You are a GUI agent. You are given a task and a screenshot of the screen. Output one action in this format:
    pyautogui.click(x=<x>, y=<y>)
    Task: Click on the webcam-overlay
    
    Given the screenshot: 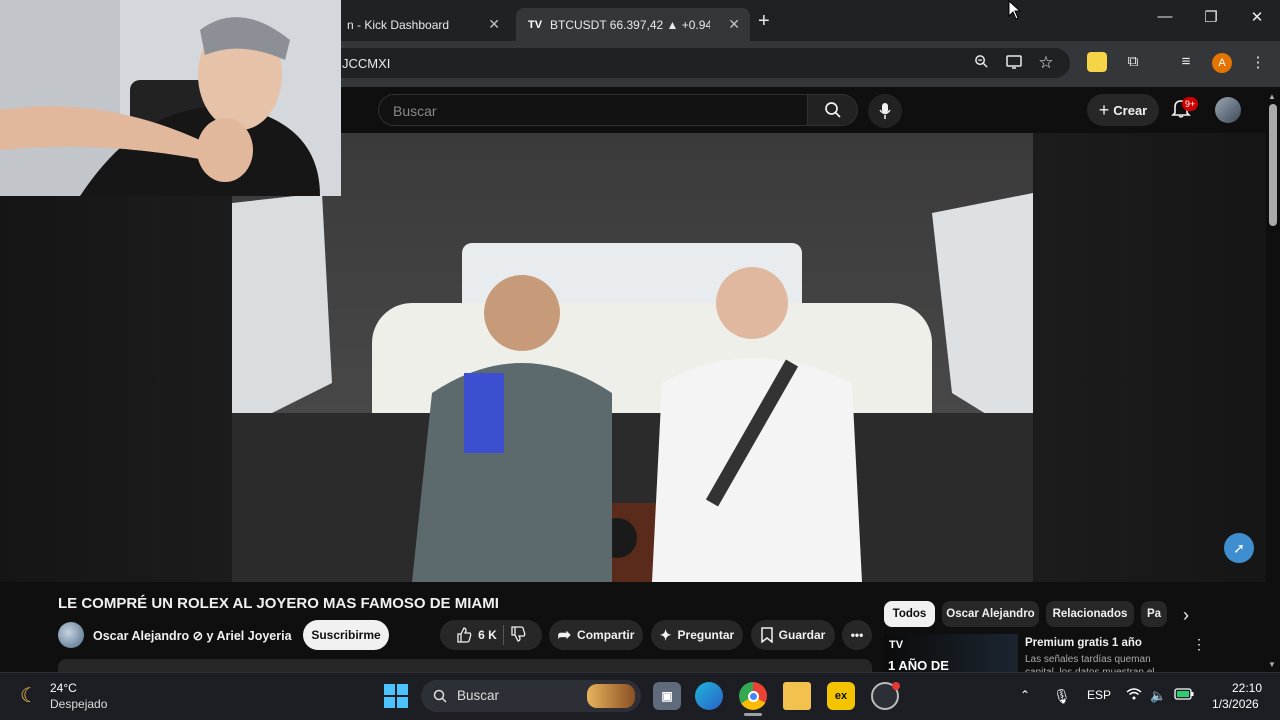 What is the action you would take?
    pyautogui.click(x=170, y=98)
    